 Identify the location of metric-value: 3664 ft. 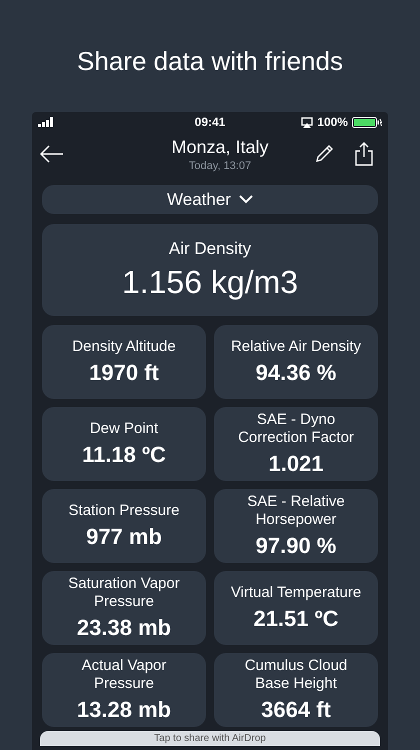
(296, 710).